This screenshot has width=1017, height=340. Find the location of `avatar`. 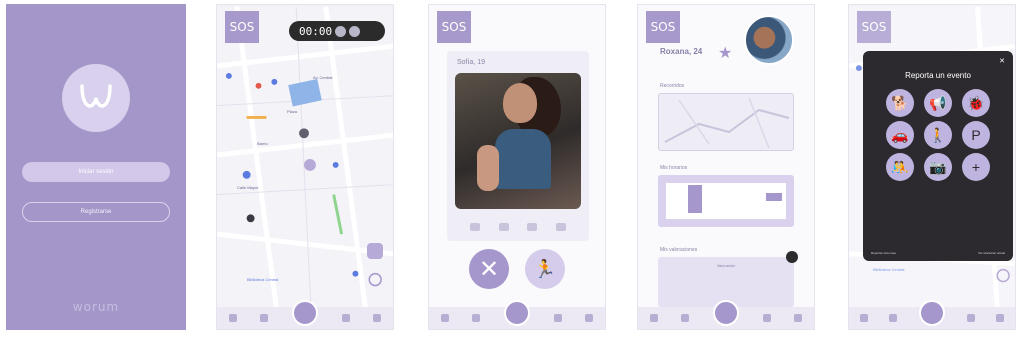

avatar is located at coordinates (769, 40).